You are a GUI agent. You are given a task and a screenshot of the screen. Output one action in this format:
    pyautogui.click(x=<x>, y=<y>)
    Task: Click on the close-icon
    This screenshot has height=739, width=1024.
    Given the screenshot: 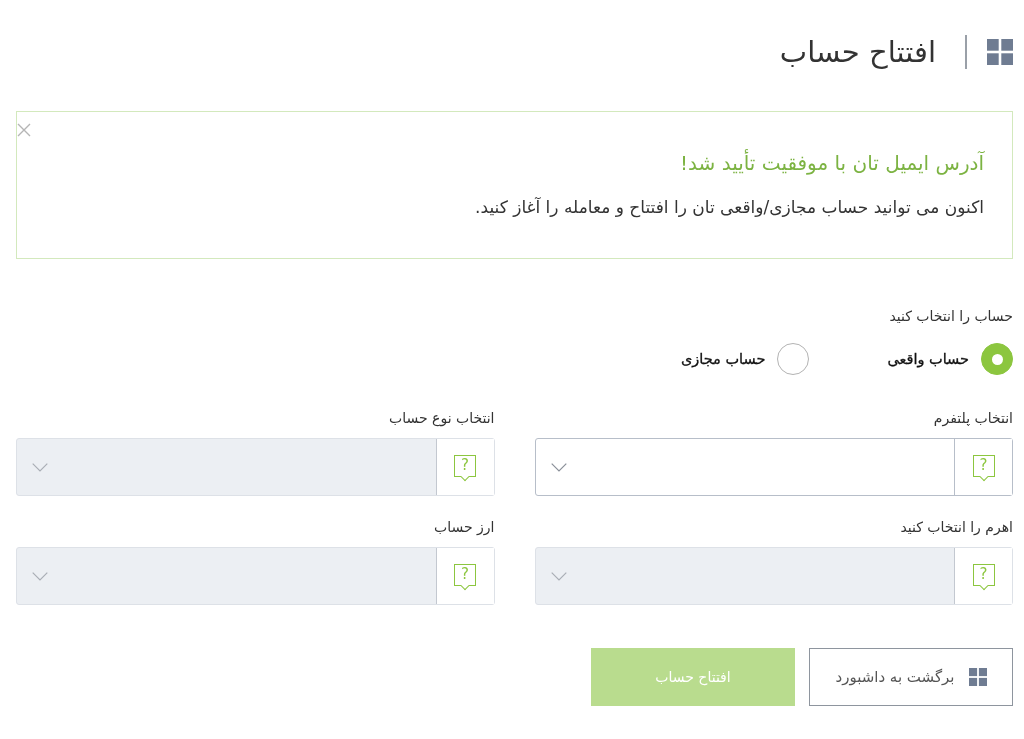 What is the action you would take?
    pyautogui.click(x=24, y=130)
    